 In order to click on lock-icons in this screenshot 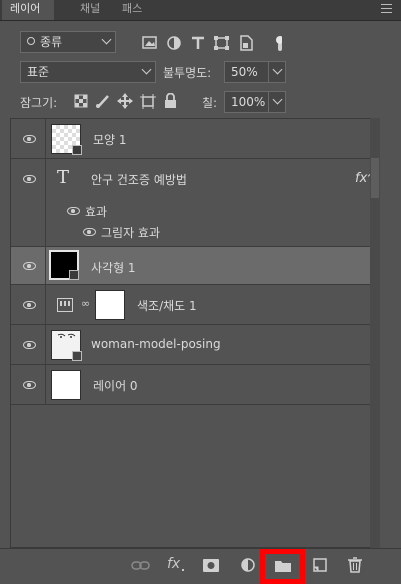, I will do `click(125, 101)`.